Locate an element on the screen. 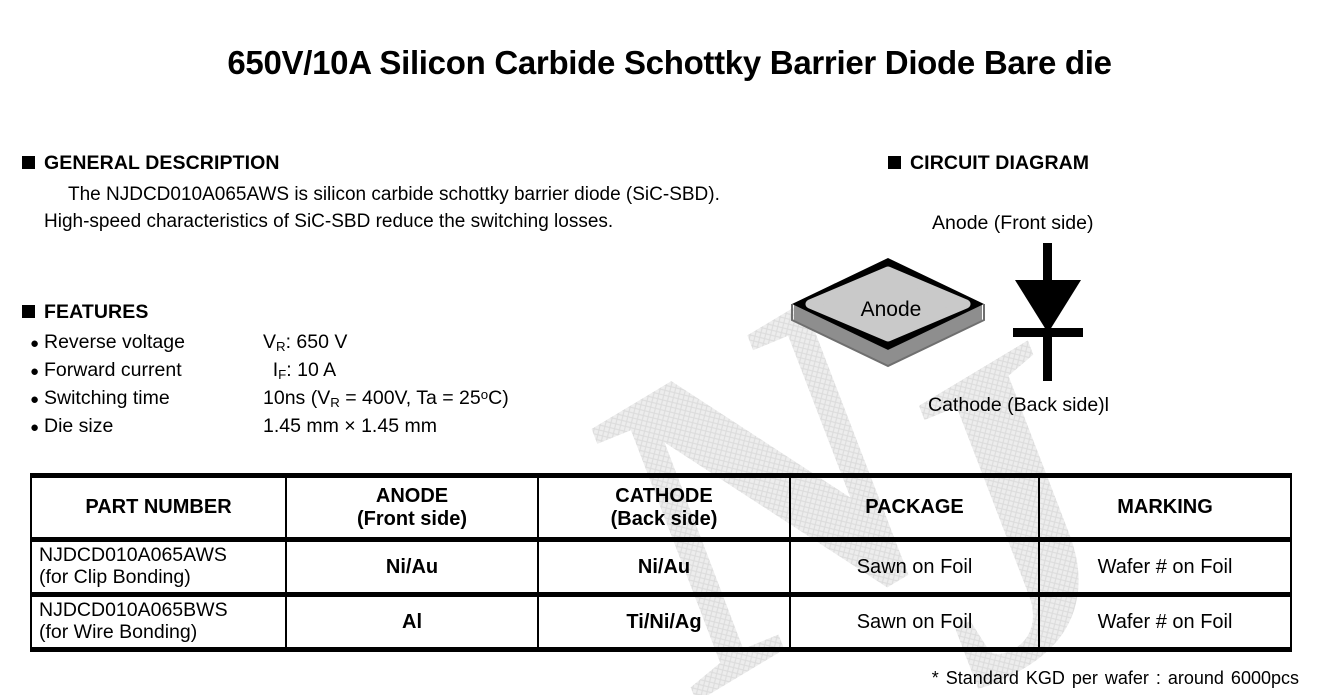 This screenshot has height=695, width=1339. table-header-cell-package: PACKAGE is located at coordinates (914, 507).